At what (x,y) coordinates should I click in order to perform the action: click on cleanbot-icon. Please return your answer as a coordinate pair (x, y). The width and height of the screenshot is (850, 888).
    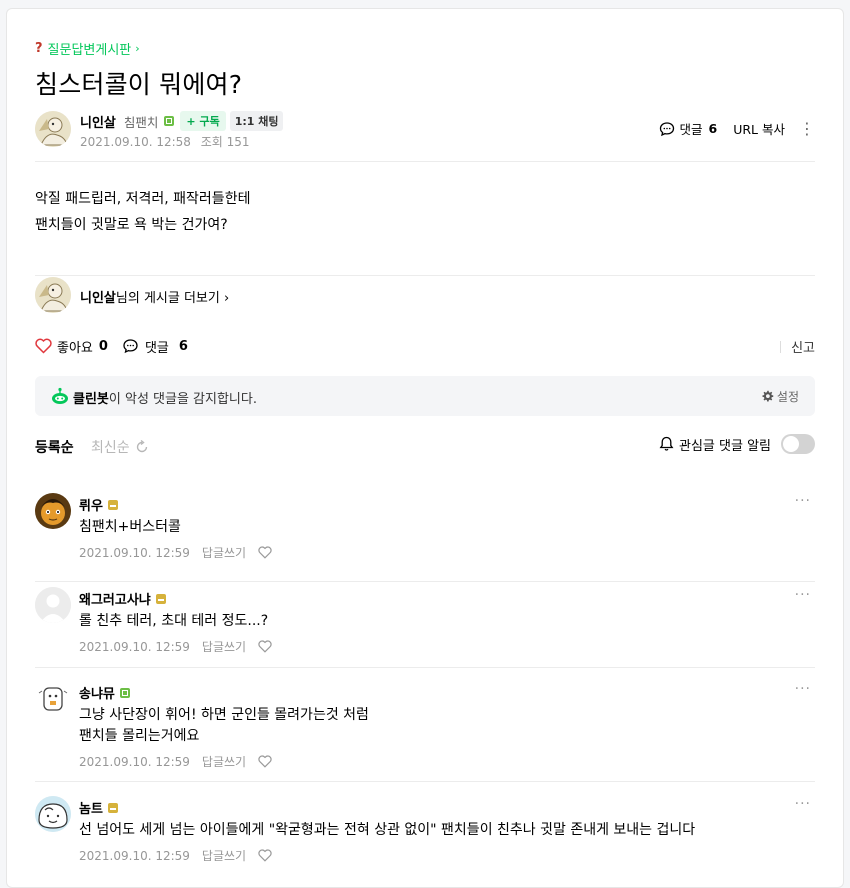
    Looking at the image, I should click on (60, 395).